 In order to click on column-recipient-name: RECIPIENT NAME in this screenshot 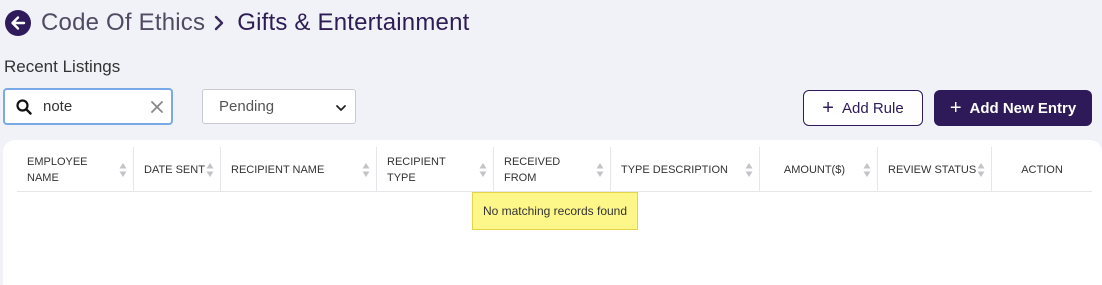, I will do `click(299, 169)`.